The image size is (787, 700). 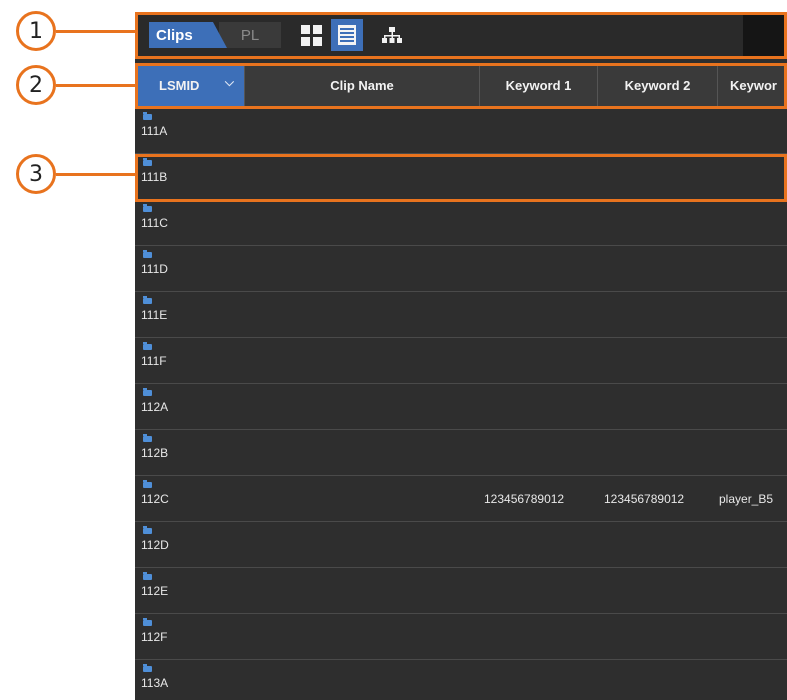 What do you see at coordinates (765, 35) in the screenshot?
I see `toolbar-corner` at bounding box center [765, 35].